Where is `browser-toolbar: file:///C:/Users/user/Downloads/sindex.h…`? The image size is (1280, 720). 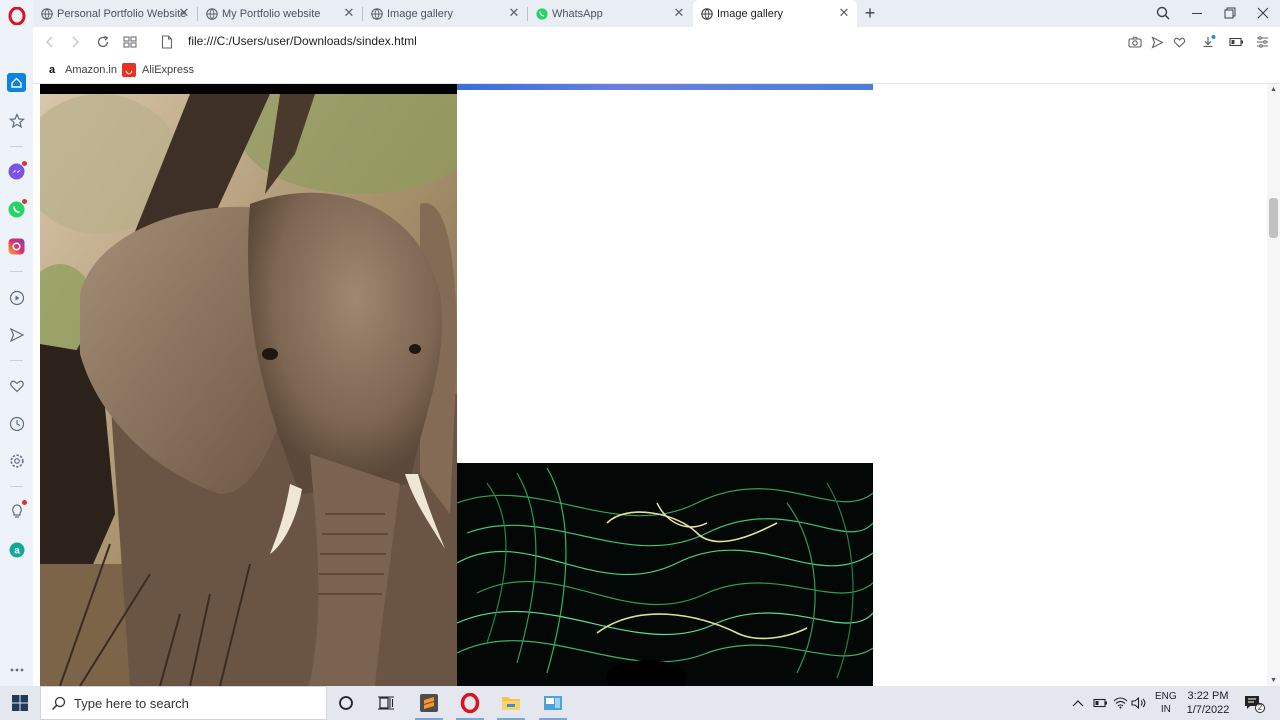
browser-toolbar: file:///C:/Users/user/Downloads/sindex.h… is located at coordinates (656, 42).